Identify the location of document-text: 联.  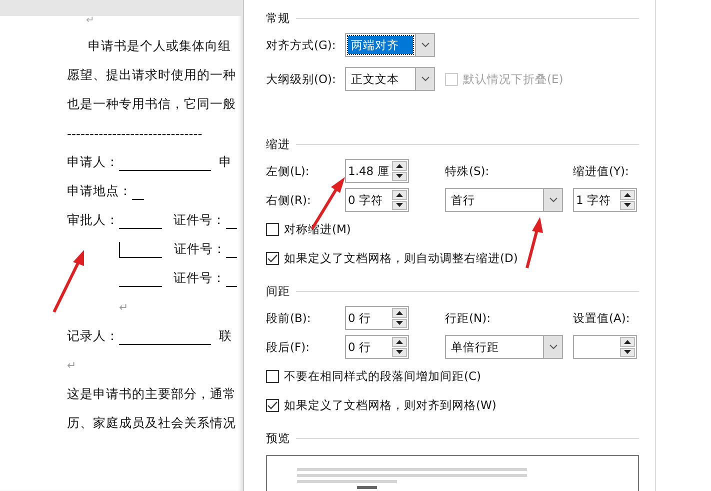
(225, 336).